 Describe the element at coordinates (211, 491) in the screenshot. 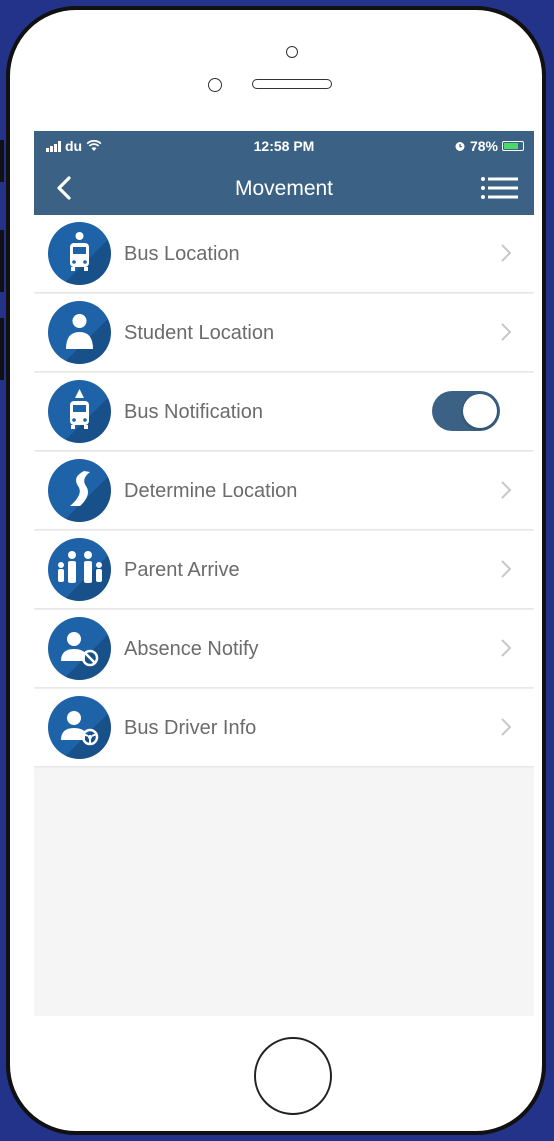

I see `menu-item-label: Determine Location` at that location.